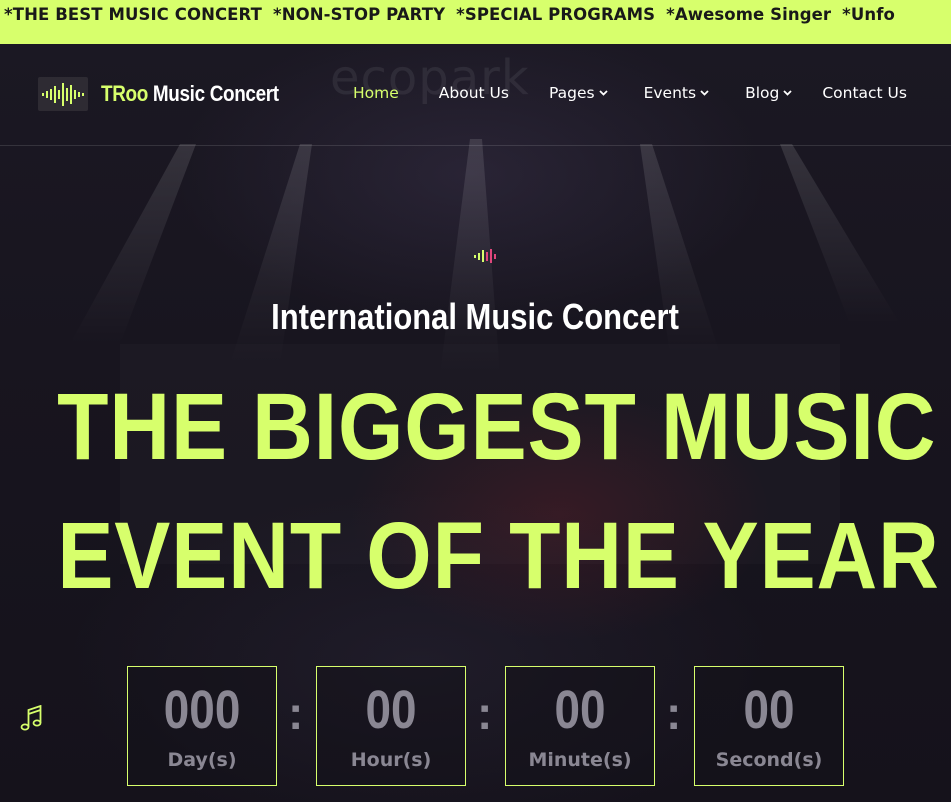 This screenshot has height=802, width=951. What do you see at coordinates (749, 14) in the screenshot?
I see `marquee-item: *Awesome Singer` at bounding box center [749, 14].